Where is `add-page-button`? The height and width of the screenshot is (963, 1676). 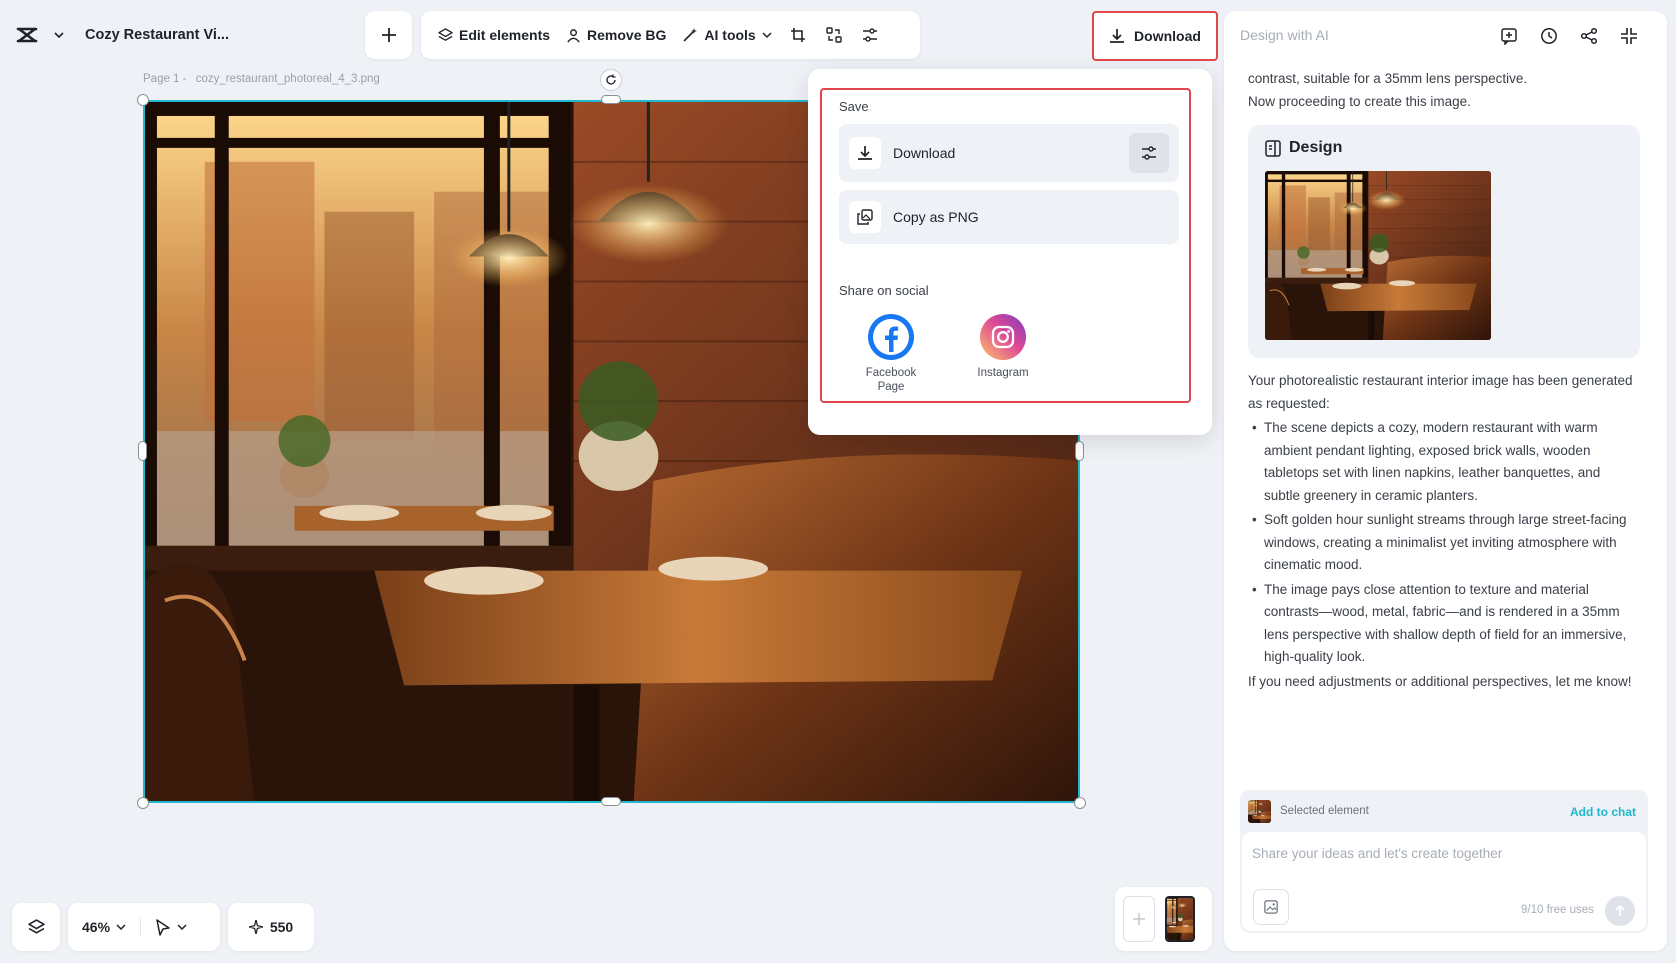
add-page-button is located at coordinates (1139, 919).